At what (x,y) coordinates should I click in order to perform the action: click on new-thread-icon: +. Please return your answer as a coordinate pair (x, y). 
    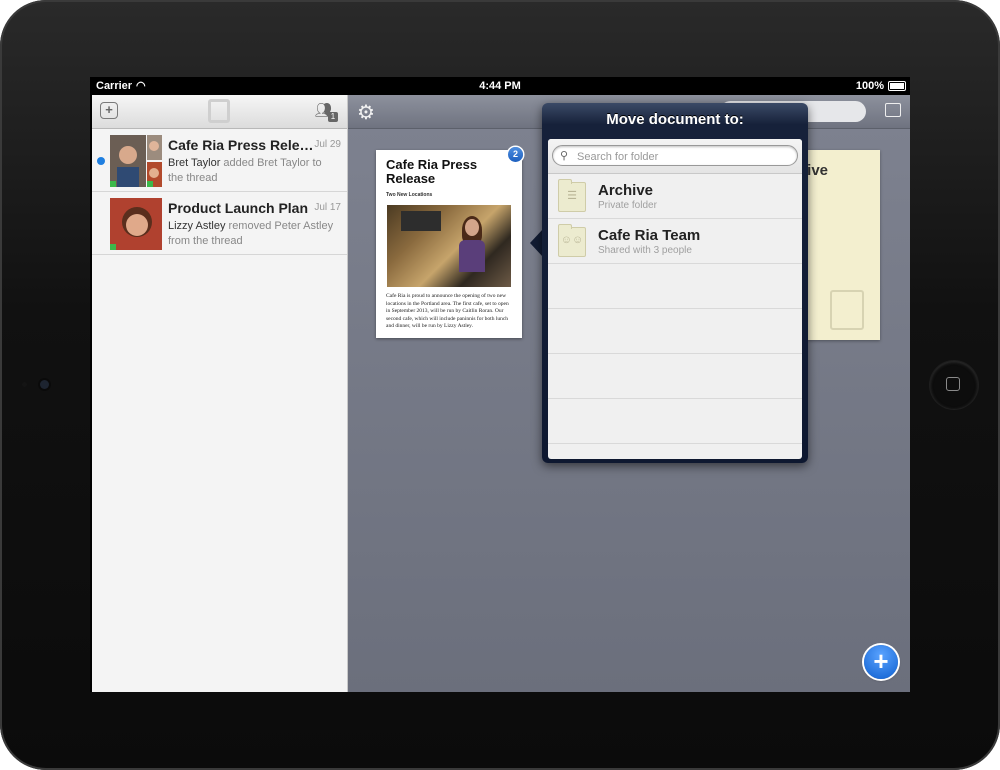
    Looking at the image, I should click on (109, 110).